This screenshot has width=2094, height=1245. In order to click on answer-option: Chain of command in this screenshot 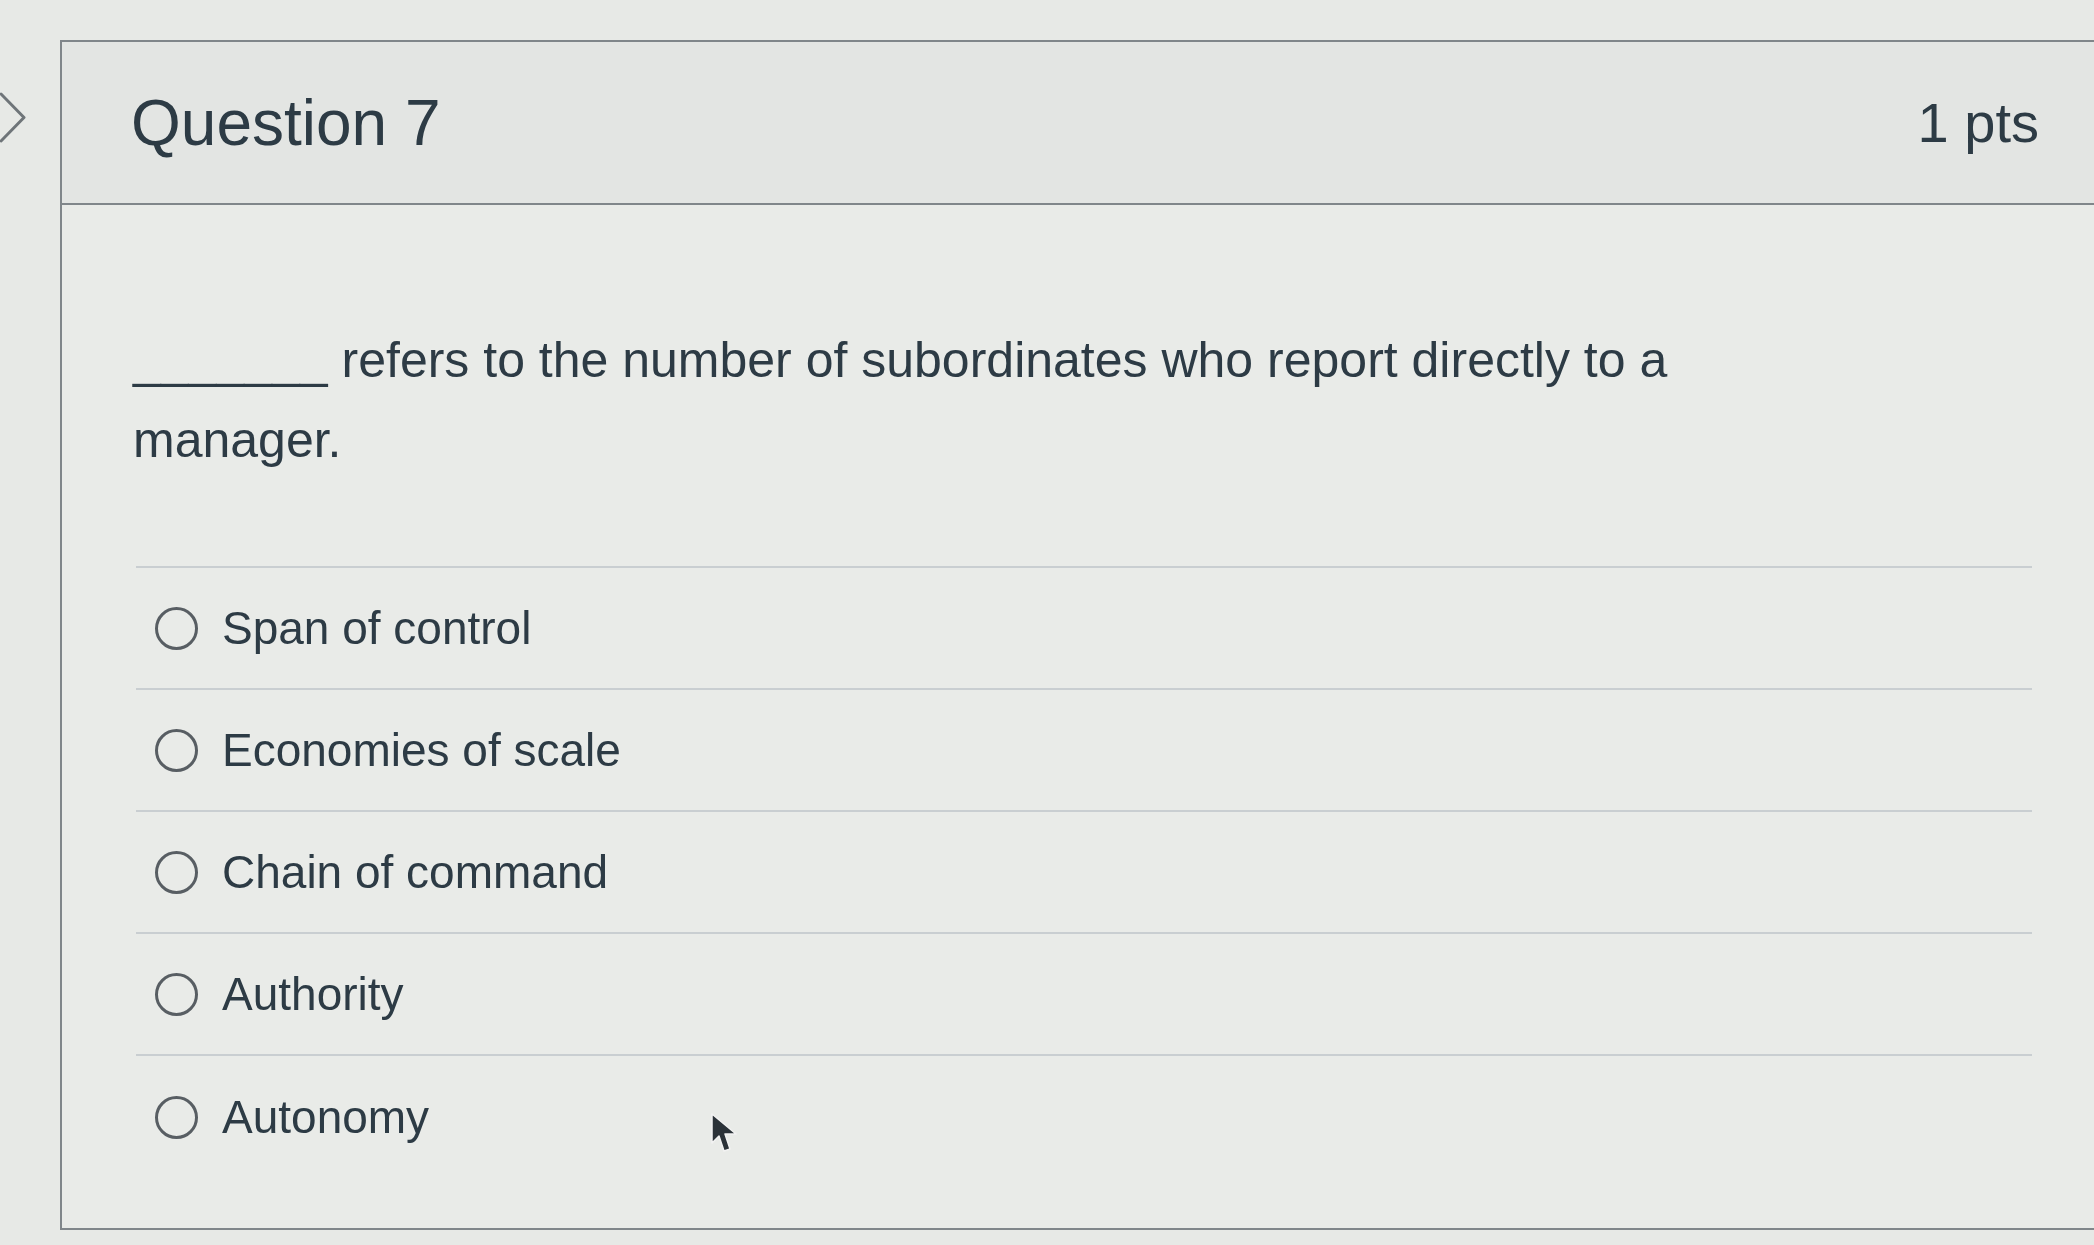, I will do `click(382, 872)`.